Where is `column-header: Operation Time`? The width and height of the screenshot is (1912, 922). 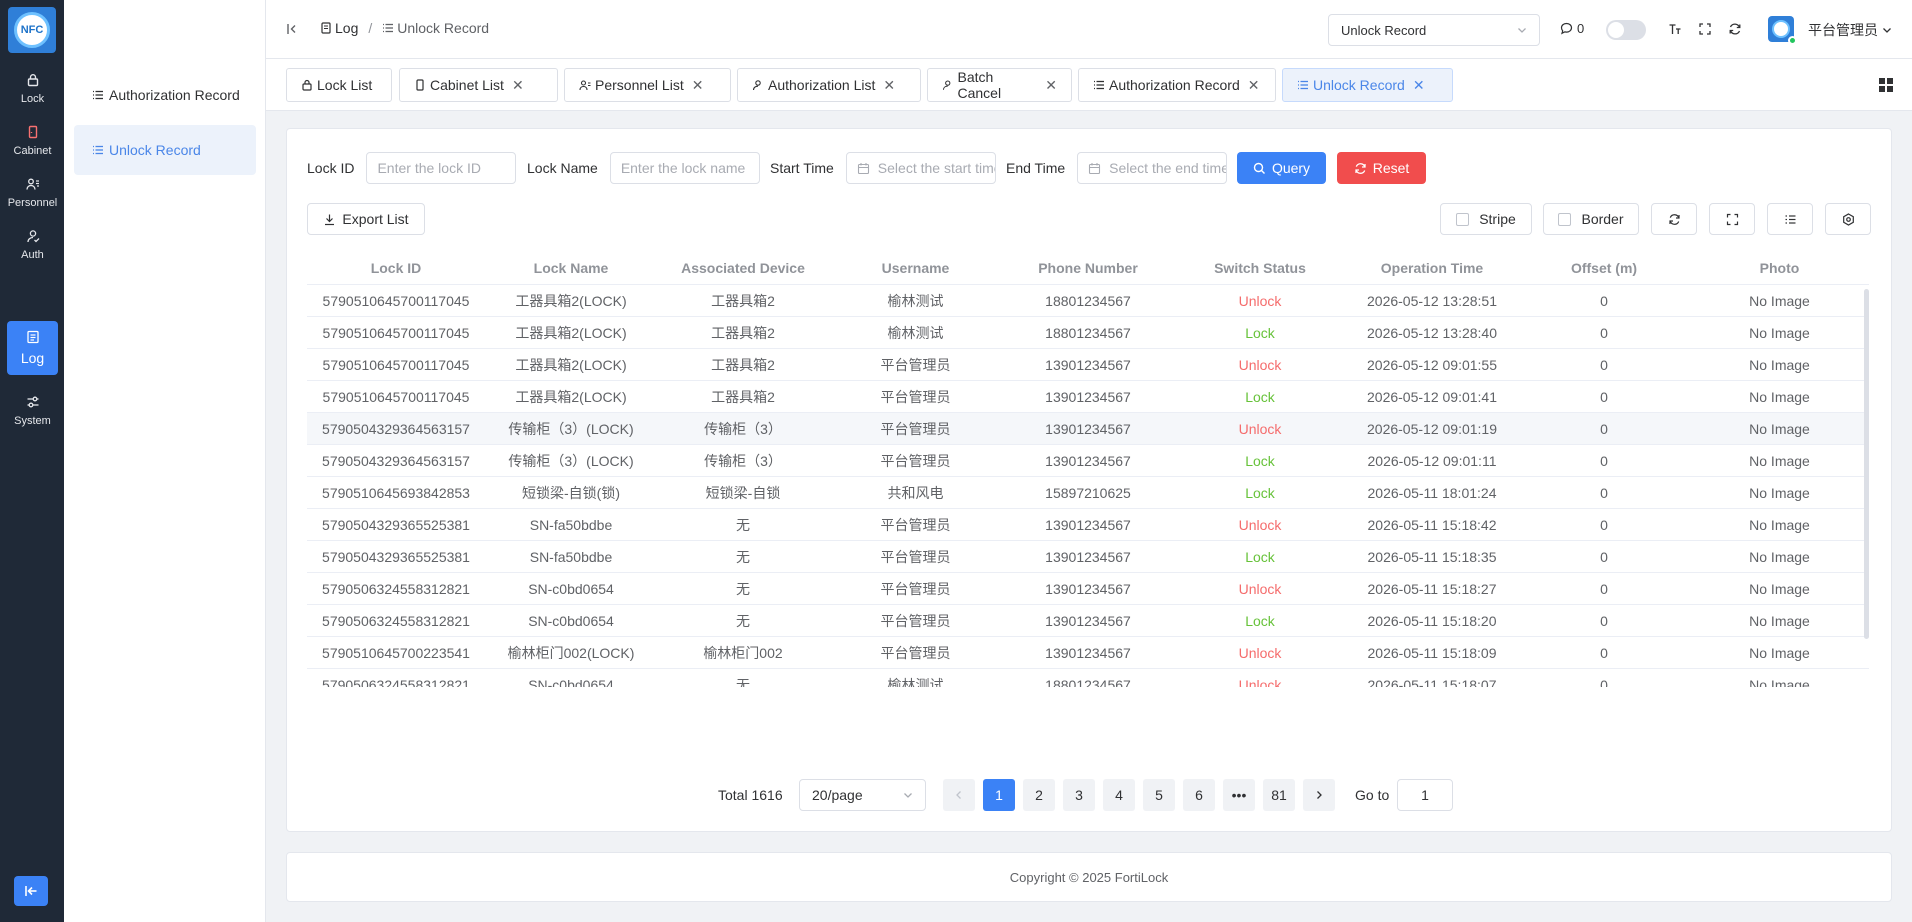
column-header: Operation Time is located at coordinates (1432, 268).